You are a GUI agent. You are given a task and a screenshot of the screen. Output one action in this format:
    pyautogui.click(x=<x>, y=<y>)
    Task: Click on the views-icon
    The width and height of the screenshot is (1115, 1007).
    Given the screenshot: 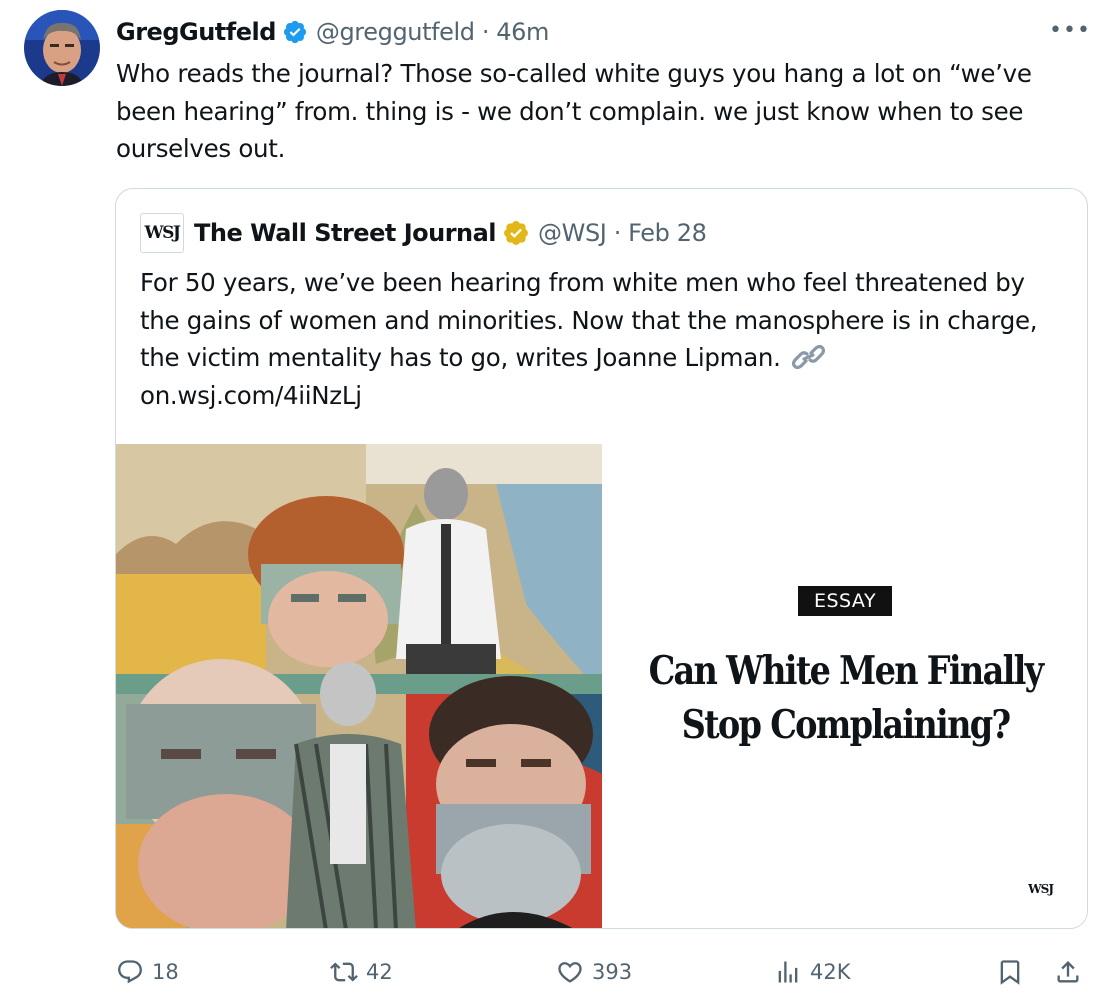 What is the action you would take?
    pyautogui.click(x=788, y=972)
    